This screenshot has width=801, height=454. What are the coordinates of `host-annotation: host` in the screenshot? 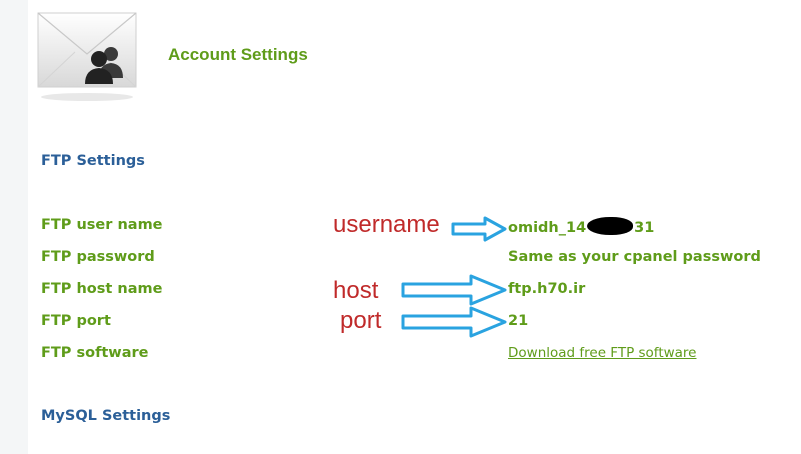 It's located at (356, 290).